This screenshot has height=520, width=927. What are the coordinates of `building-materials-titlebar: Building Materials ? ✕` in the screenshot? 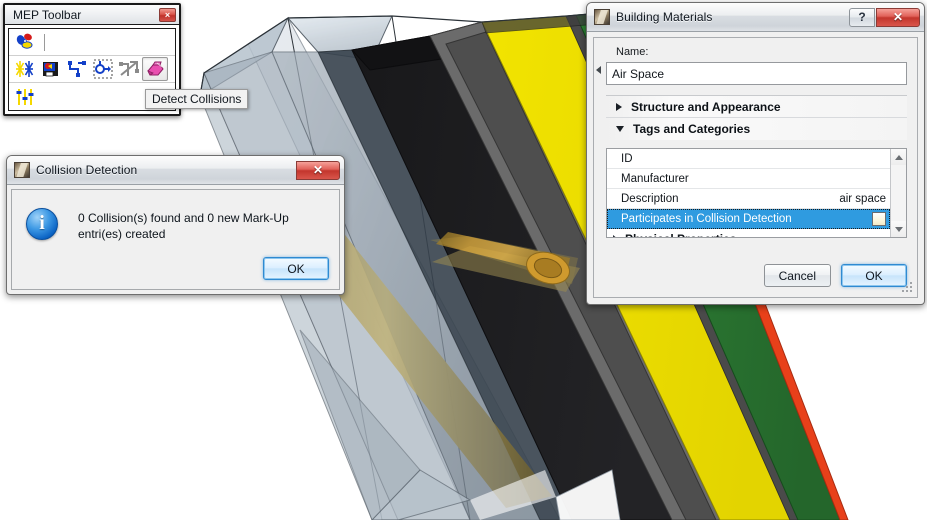 It's located at (755, 17).